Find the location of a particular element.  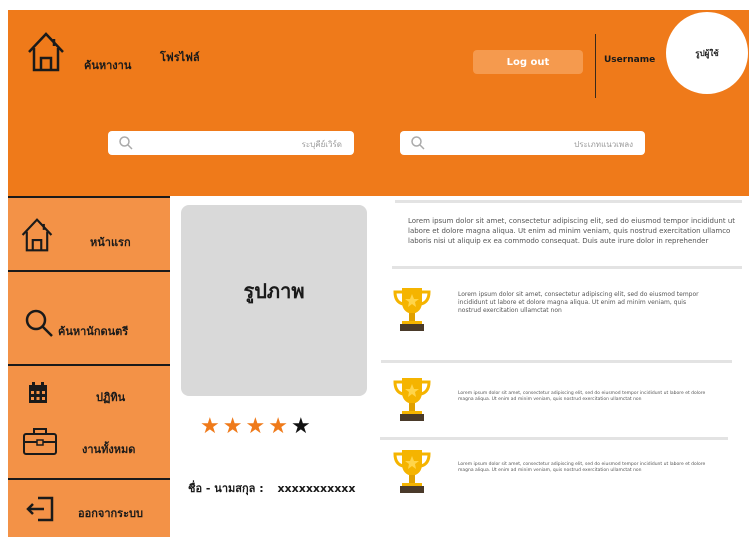

keyword-search-input: ระบุคีย์เวิร์ด is located at coordinates (231, 143).